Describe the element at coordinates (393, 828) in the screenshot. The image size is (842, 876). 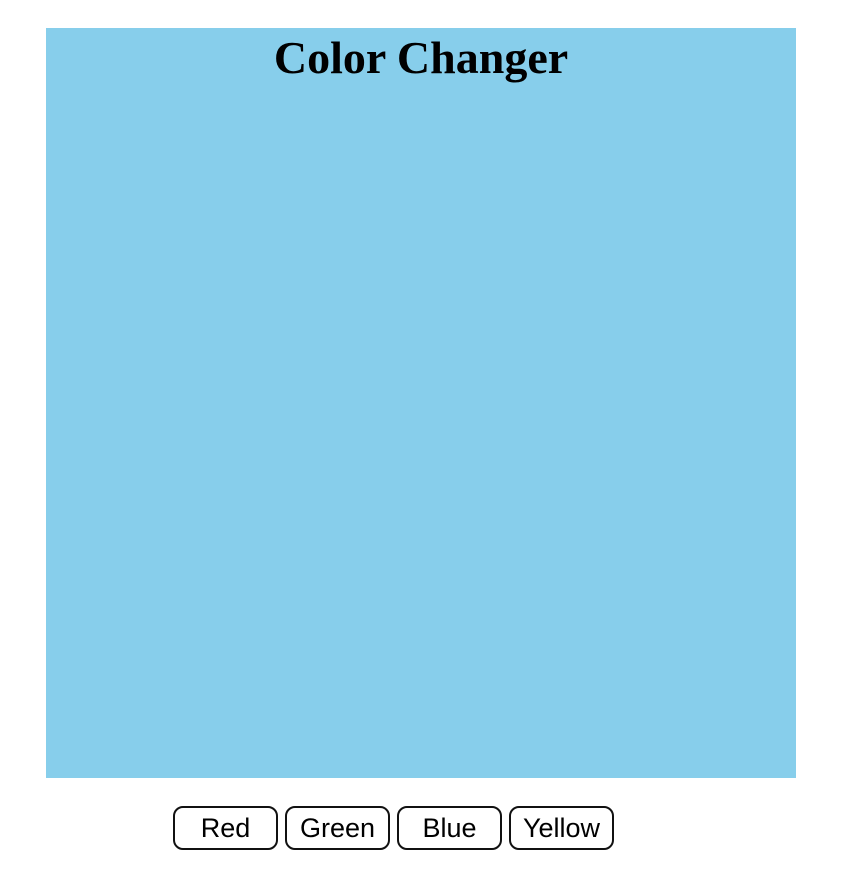
I see `color-button-row: Red Green Blue Yellow` at that location.